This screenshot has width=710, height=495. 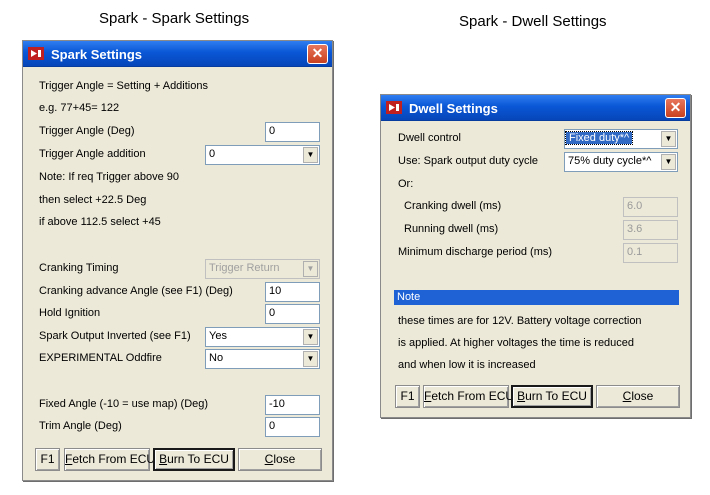 What do you see at coordinates (100, 358) in the screenshot?
I see `oddfire-label: EXPERIMENTAL Oddfire` at bounding box center [100, 358].